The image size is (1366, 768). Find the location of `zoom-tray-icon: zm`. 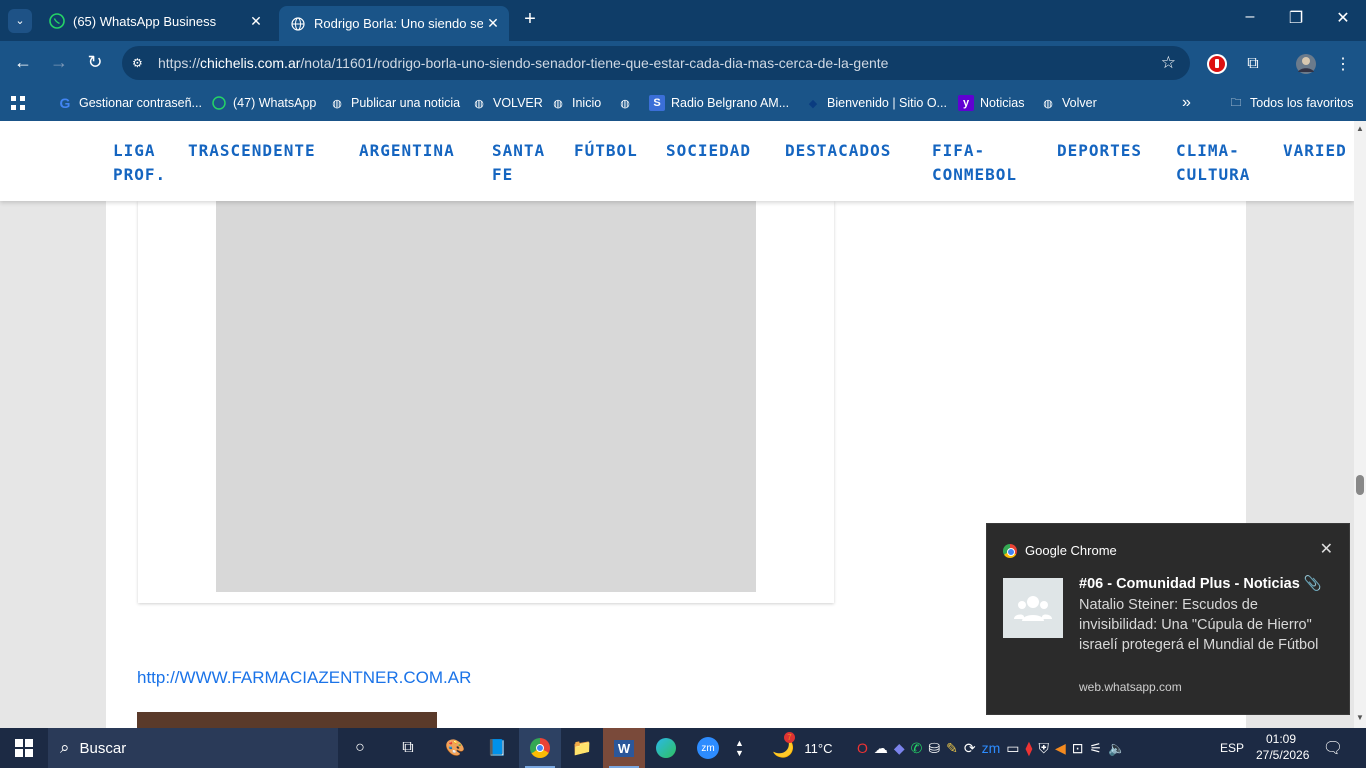

zoom-tray-icon: zm is located at coordinates (991, 748).